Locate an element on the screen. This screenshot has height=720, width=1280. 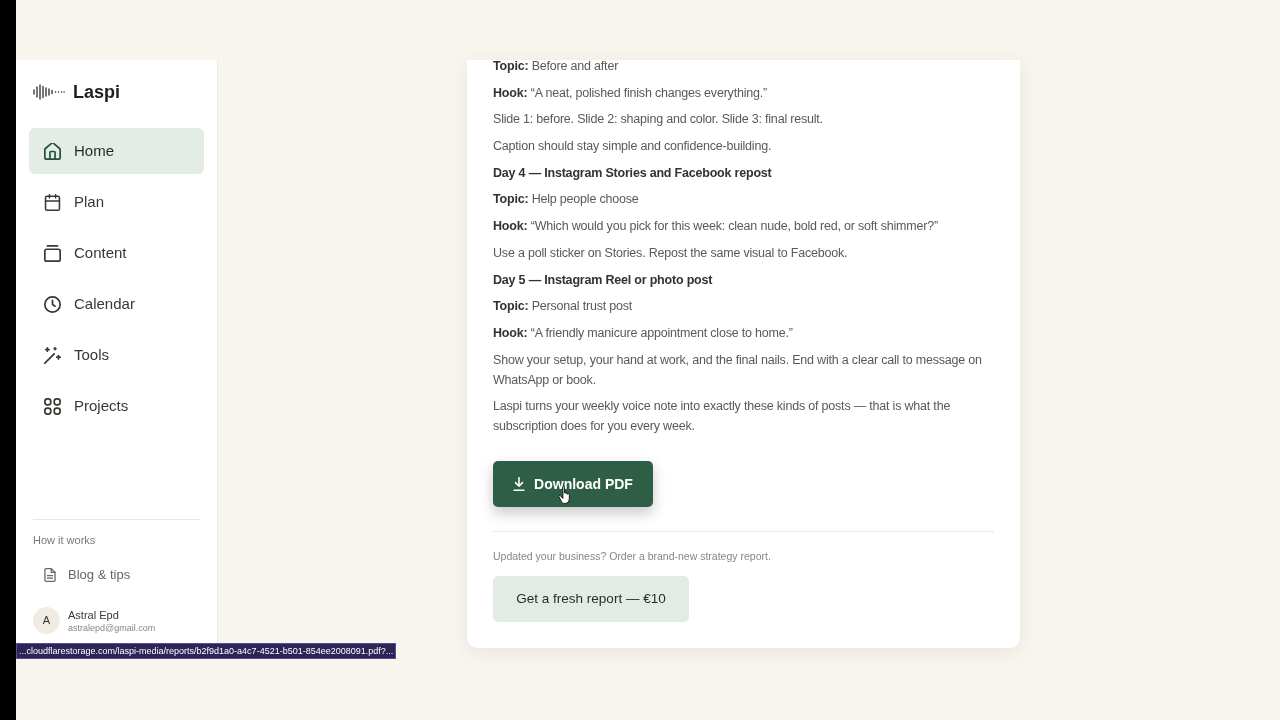
grid-icon is located at coordinates (52, 406).